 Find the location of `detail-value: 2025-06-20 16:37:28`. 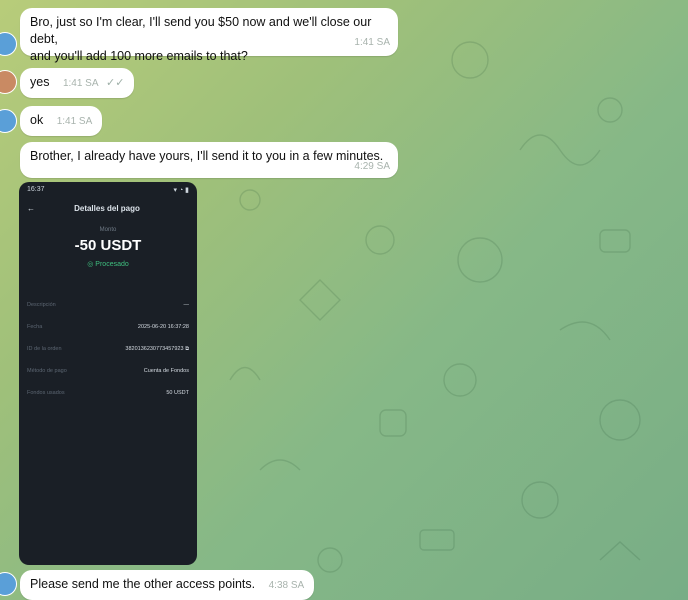

detail-value: 2025-06-20 16:37:28 is located at coordinates (163, 327).